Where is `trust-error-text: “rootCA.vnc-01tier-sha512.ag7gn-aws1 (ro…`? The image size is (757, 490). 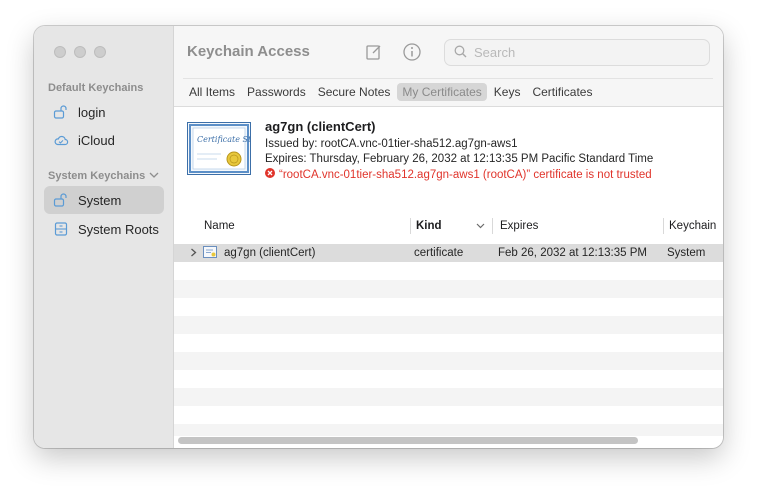
trust-error-text: “rootCA.vnc-01tier-sha512.ag7gn-aws1 (ro… is located at coordinates (465, 174).